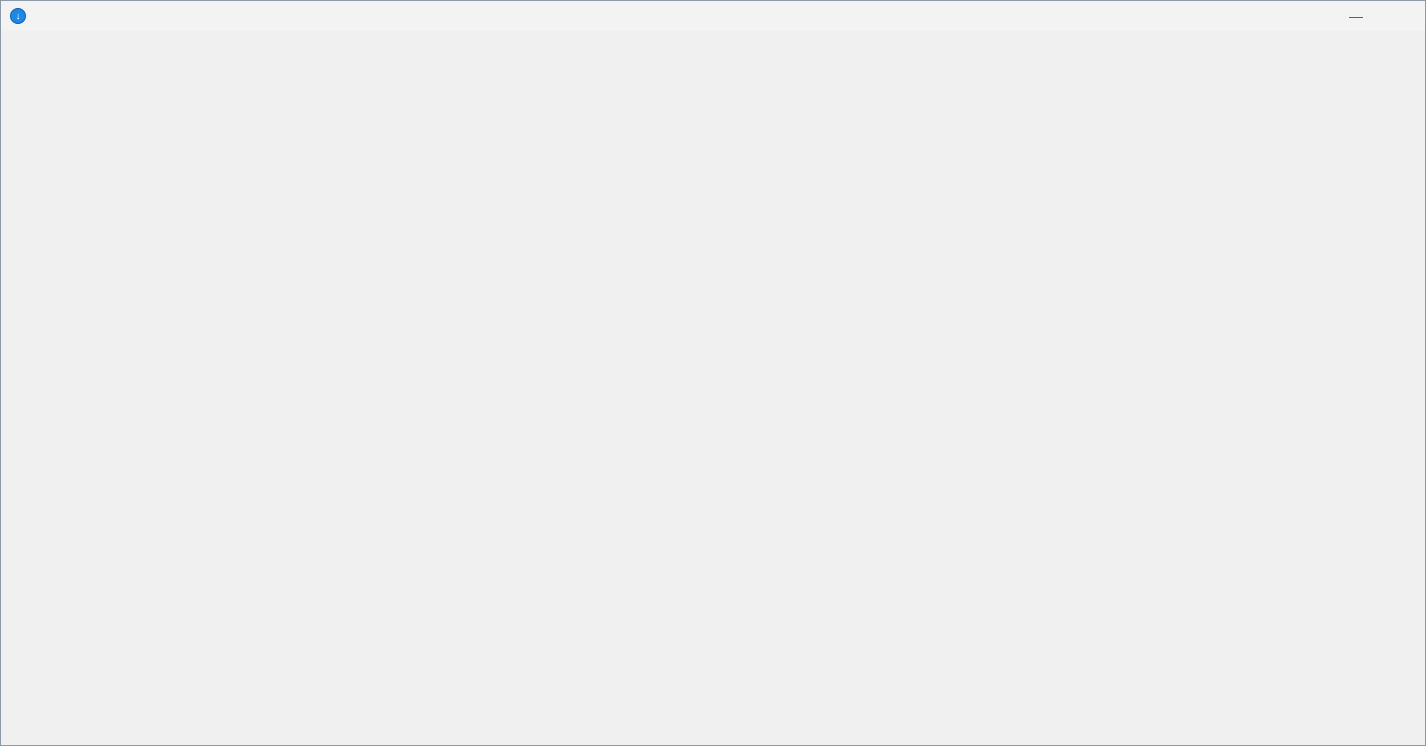 This screenshot has width=1426, height=746. Describe the element at coordinates (1356, 16) in the screenshot. I see `minimize-button: —` at that location.